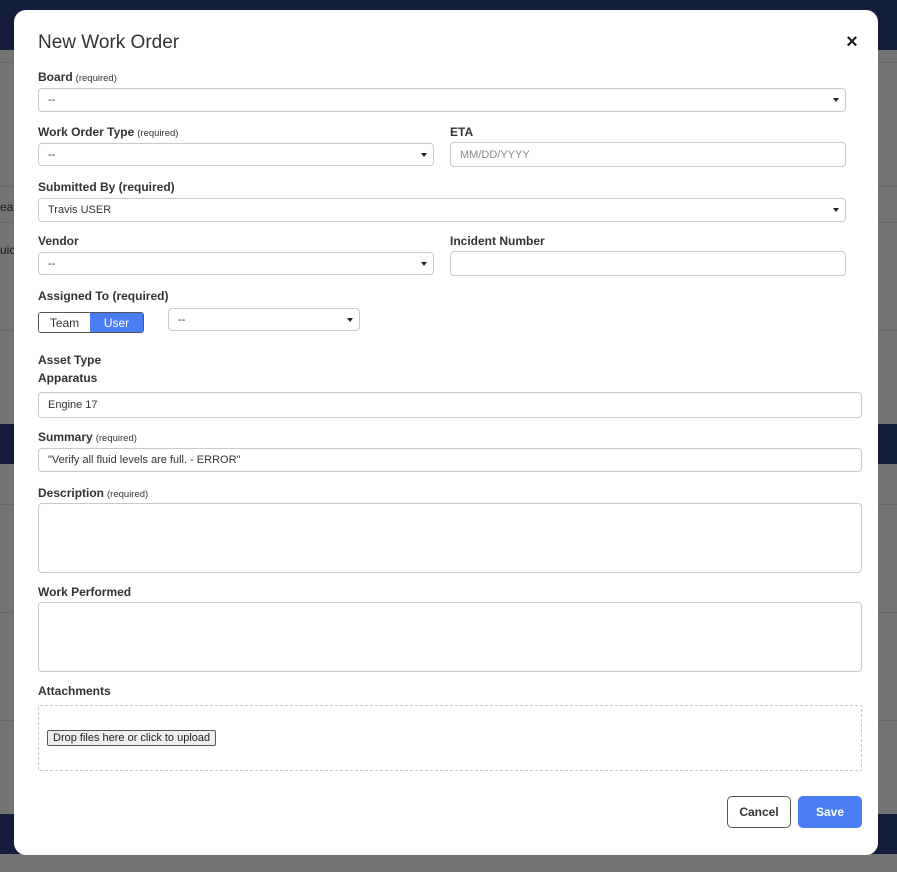 Image resolution: width=897 pixels, height=872 pixels. Describe the element at coordinates (648, 154) in the screenshot. I see `eta-input: MM/DD/YYYY` at that location.